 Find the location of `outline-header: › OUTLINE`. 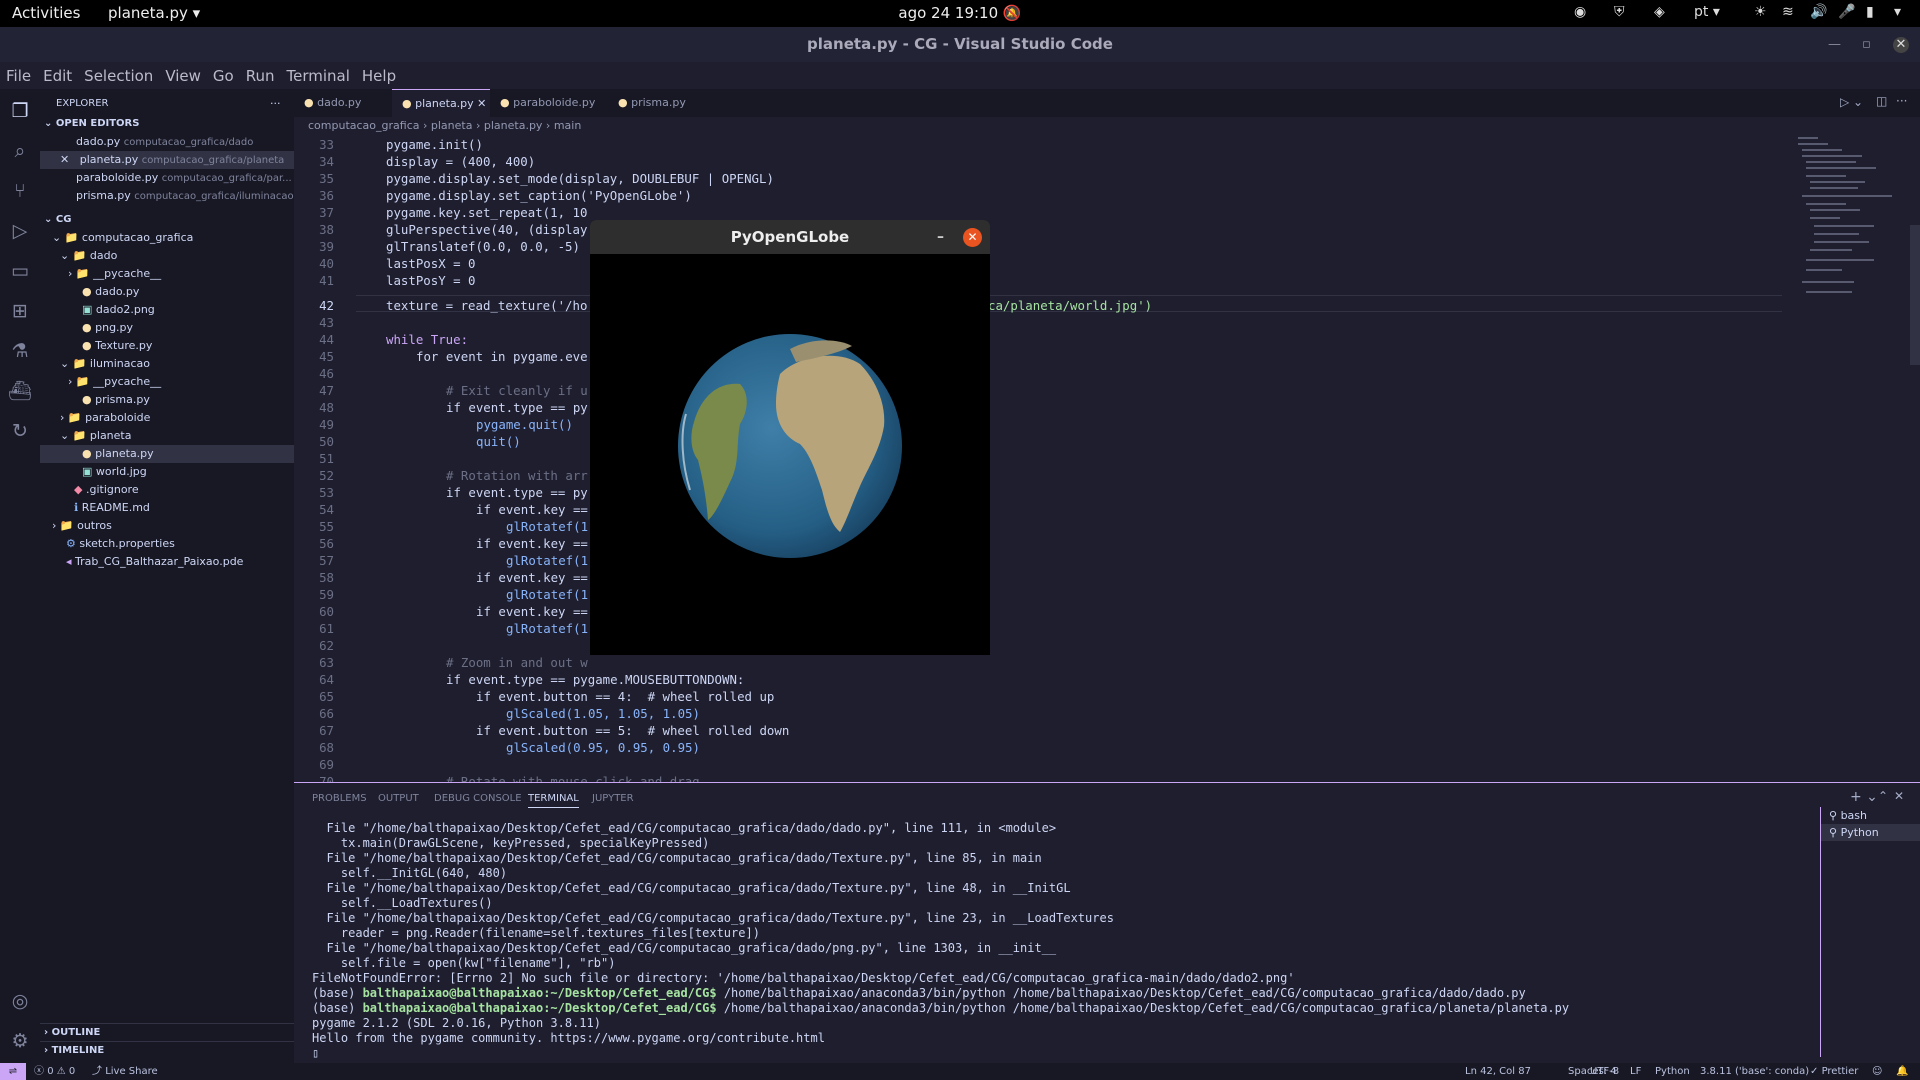

outline-header: › OUTLINE is located at coordinates (167, 1032).